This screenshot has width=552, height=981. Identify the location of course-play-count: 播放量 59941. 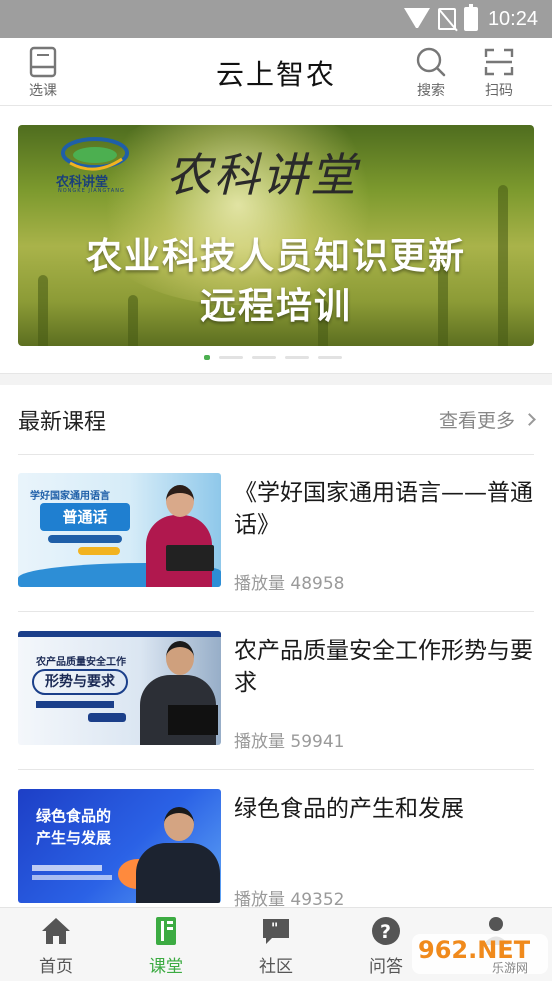
(289, 742).